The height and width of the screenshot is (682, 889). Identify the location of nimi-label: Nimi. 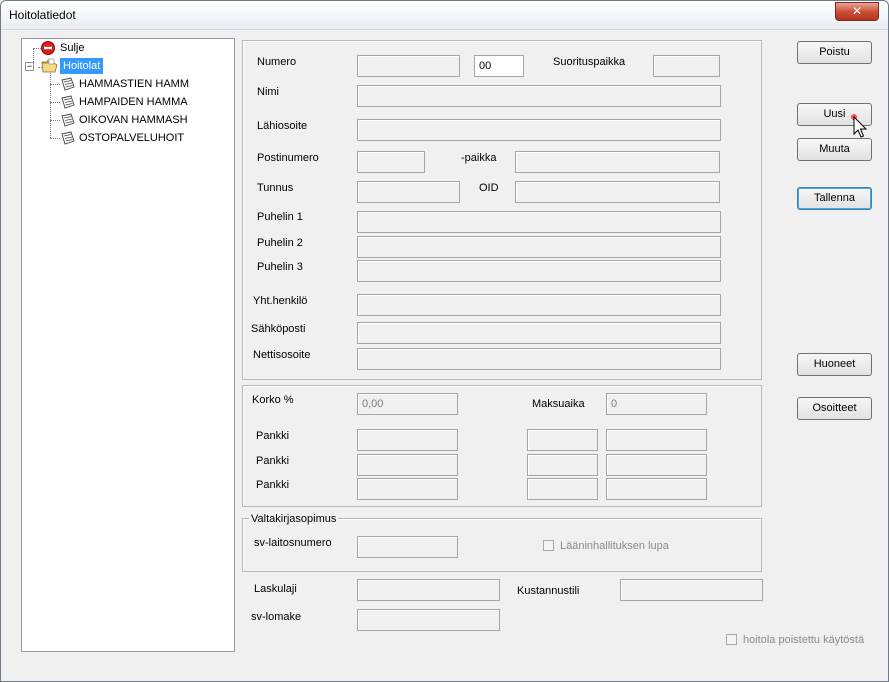
(268, 92).